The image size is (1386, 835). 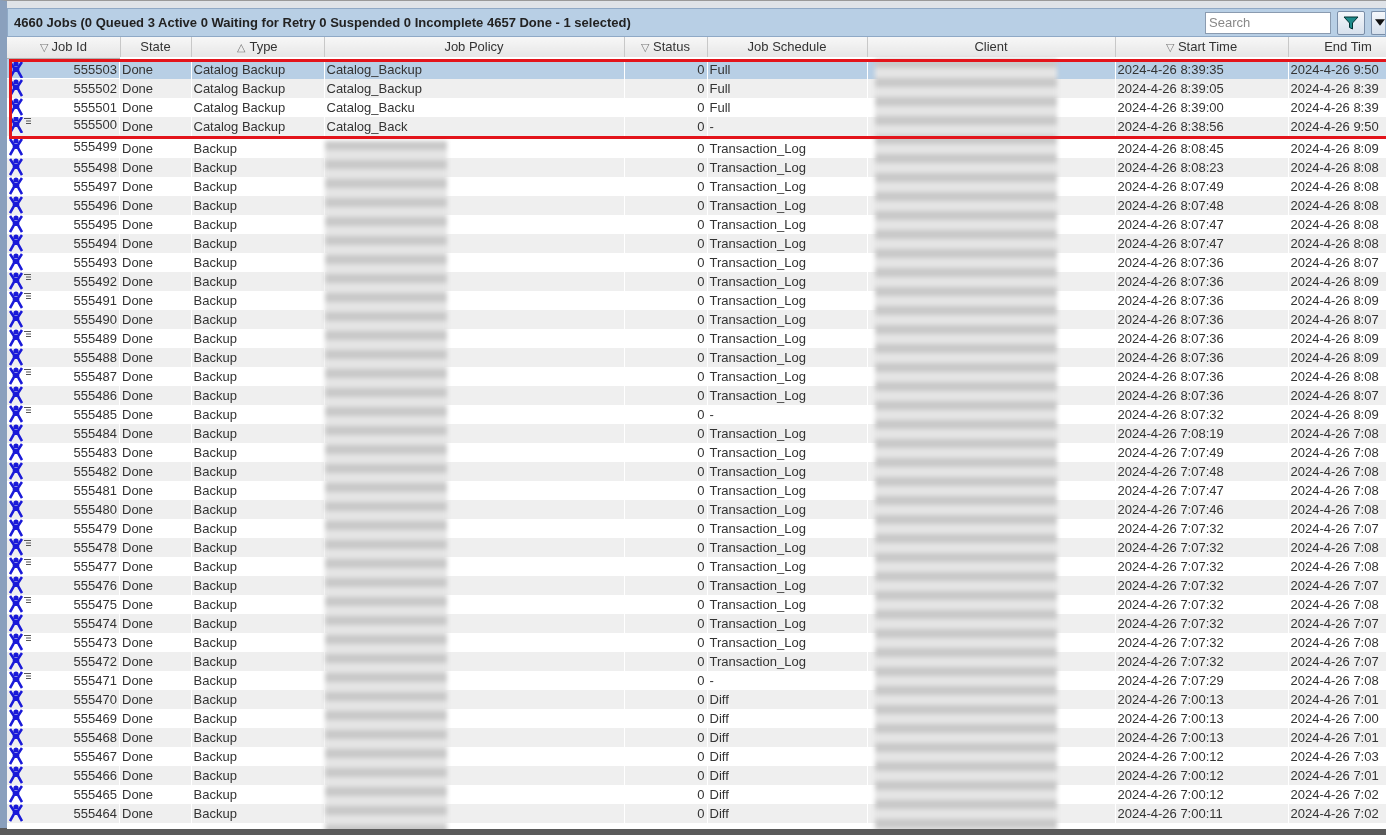 I want to click on table-cell-text: 555473, so click(x=95, y=642).